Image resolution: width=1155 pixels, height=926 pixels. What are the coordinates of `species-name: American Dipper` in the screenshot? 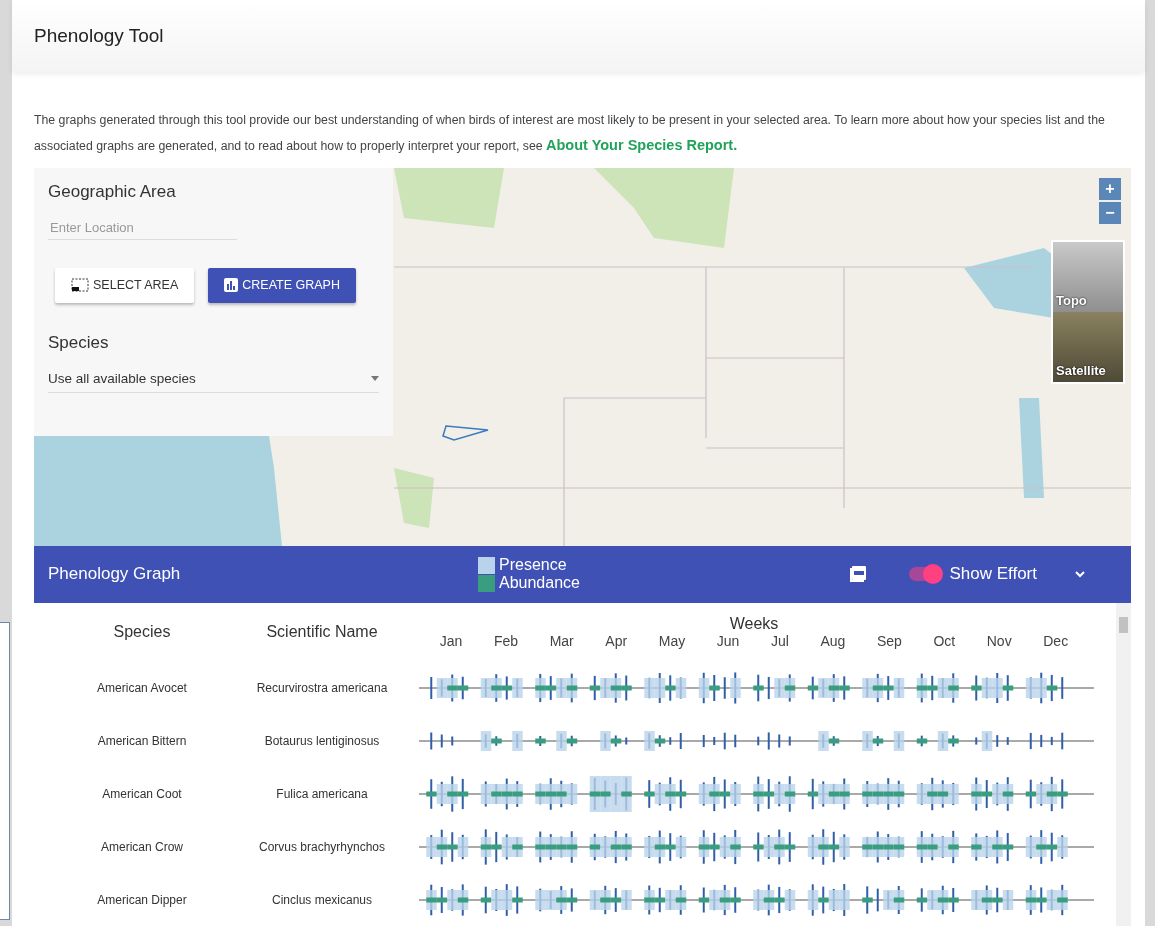 It's located at (142, 899).